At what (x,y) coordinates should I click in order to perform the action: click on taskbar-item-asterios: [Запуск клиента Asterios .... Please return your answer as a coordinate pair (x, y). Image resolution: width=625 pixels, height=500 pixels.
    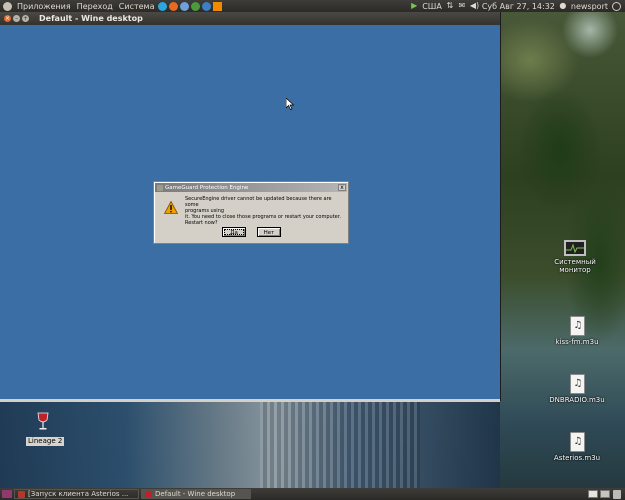
    Looking at the image, I should click on (76, 494).